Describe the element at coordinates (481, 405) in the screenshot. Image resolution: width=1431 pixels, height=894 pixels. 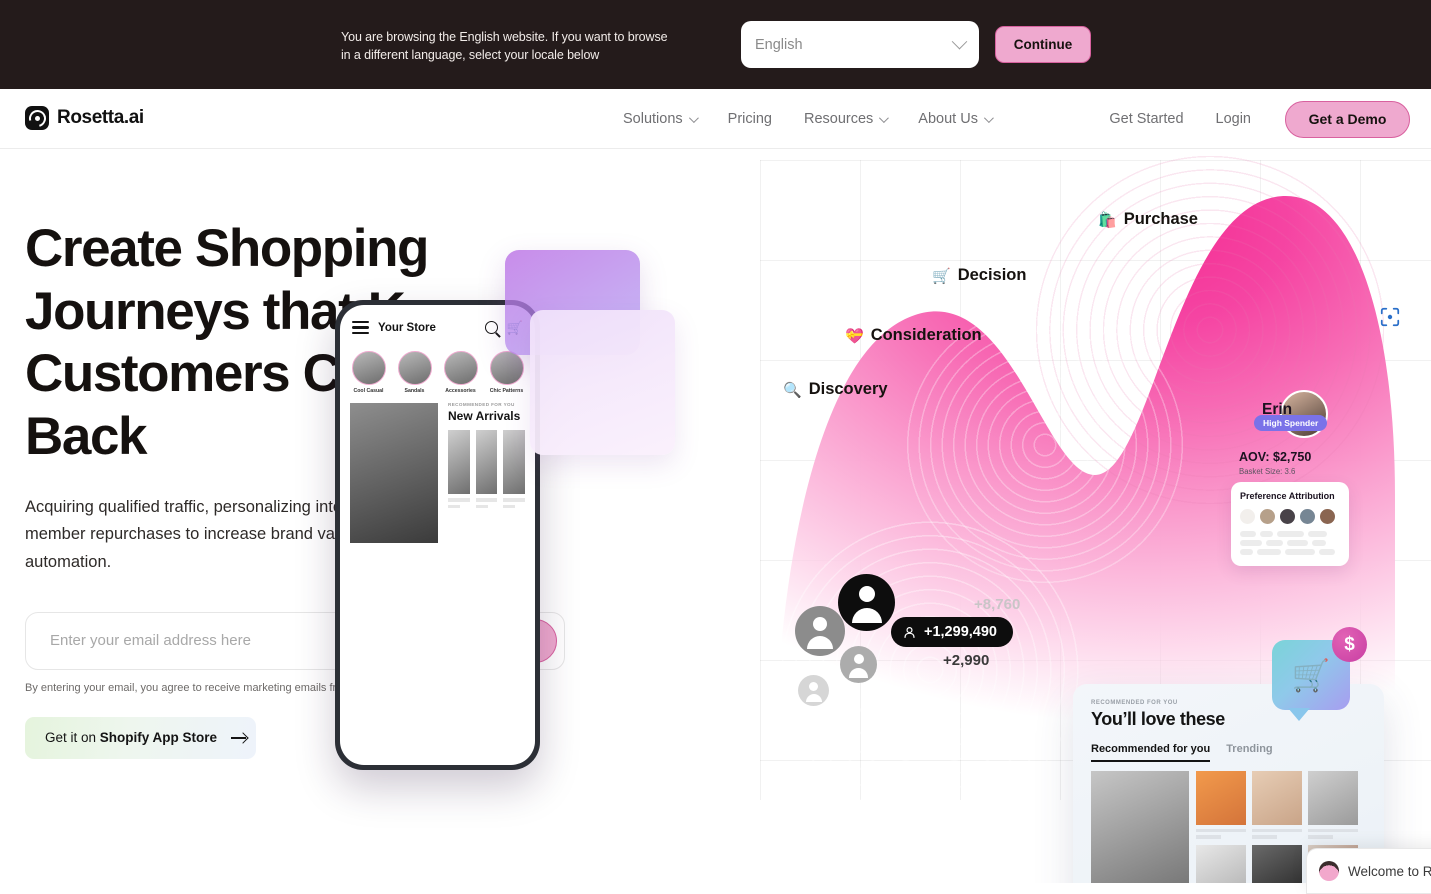
I see `phone-kicker: RECOMMENDED FOR YOU` at that location.